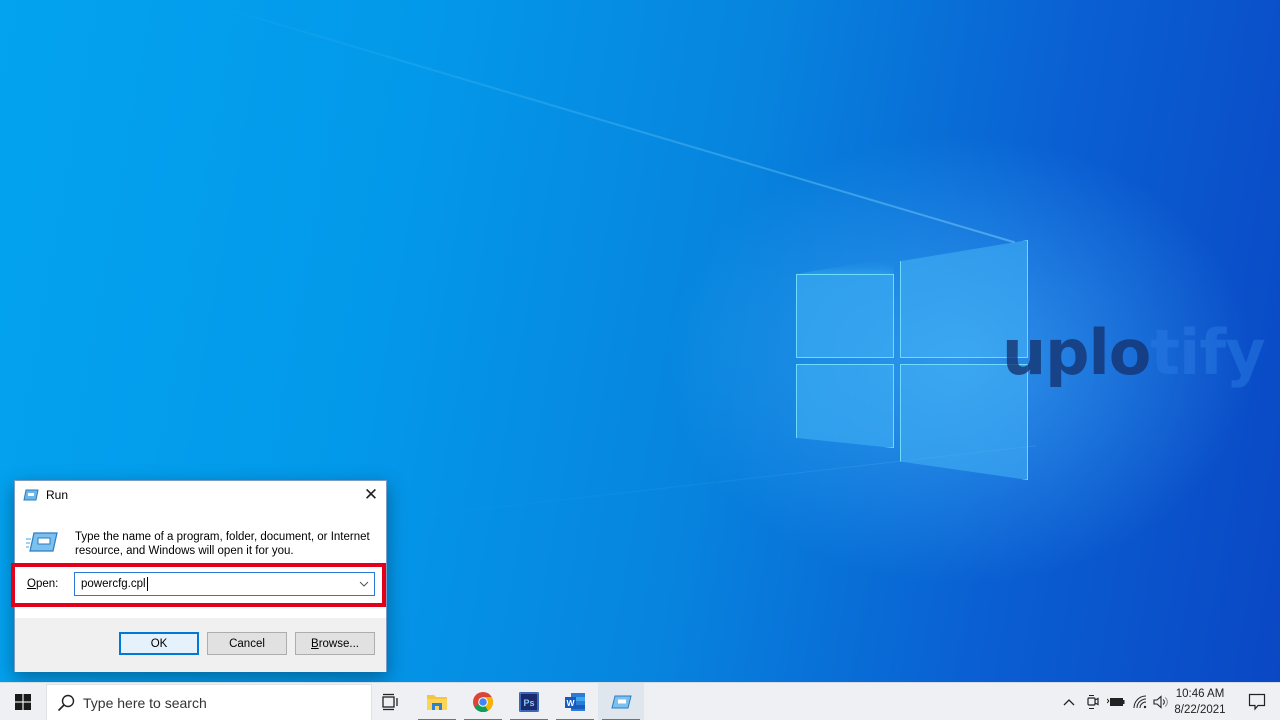 This screenshot has height=720, width=1280. I want to click on chrome-icon, so click(483, 702).